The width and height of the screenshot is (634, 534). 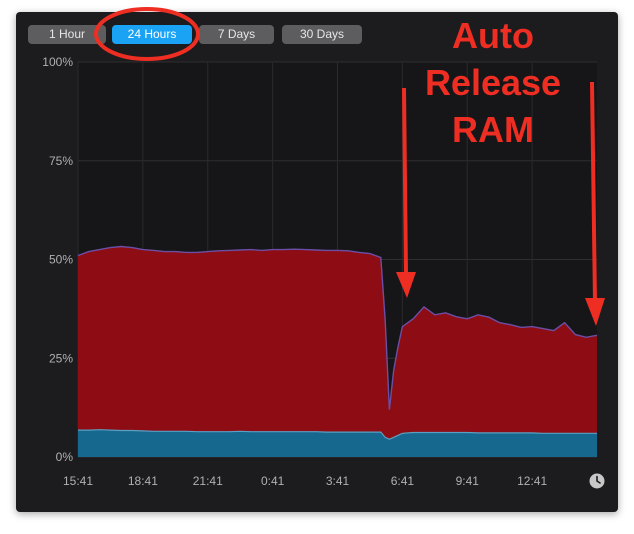 I want to click on x-tick-label: 3:41, so click(x=338, y=481).